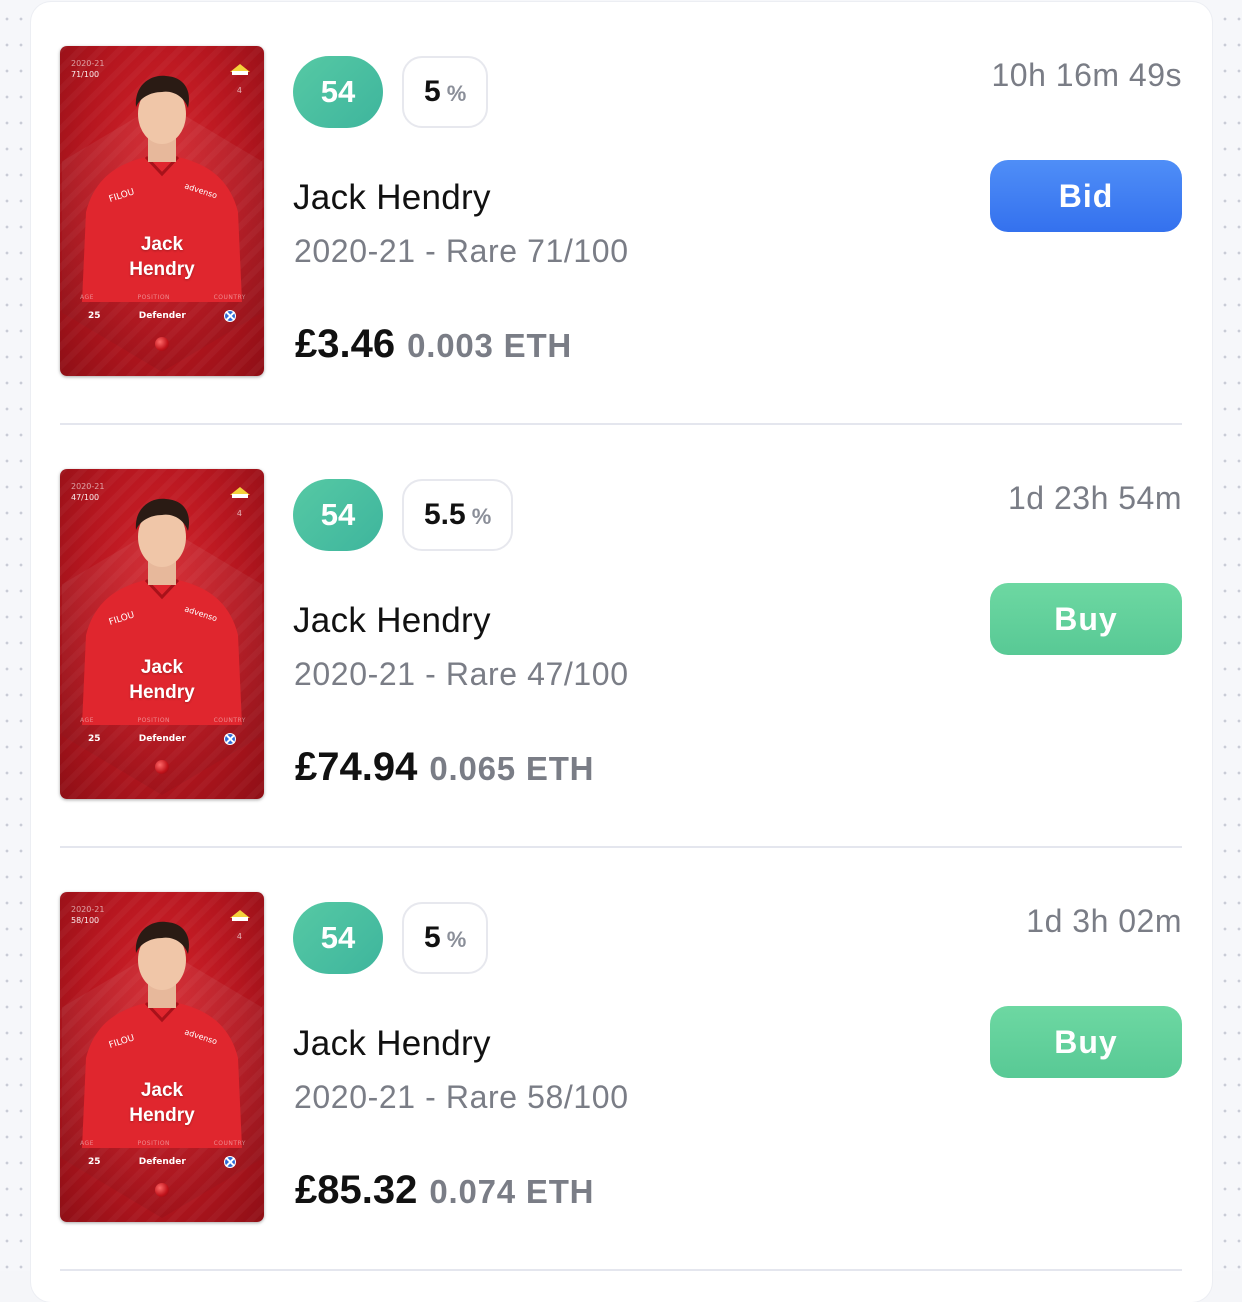 This screenshot has width=1242, height=1302. What do you see at coordinates (345, 344) in the screenshot?
I see `price-gbp: £3.46` at bounding box center [345, 344].